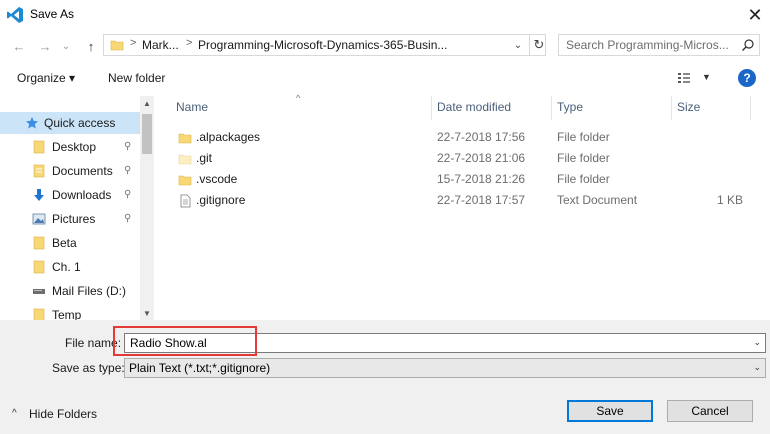  I want to click on folder-hidden-icon, so click(185, 159).